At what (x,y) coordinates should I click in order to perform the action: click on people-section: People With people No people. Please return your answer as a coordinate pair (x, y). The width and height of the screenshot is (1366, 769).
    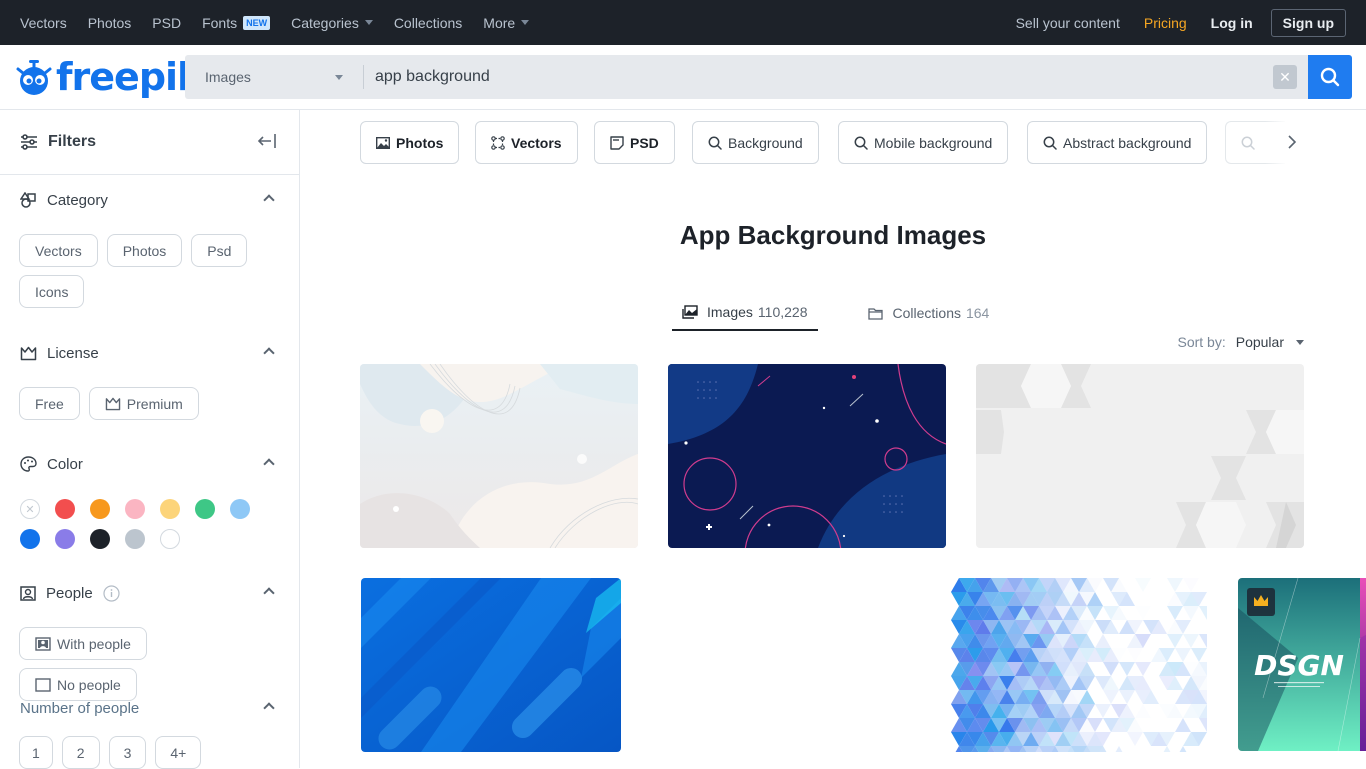
    Looking at the image, I should click on (150, 642).